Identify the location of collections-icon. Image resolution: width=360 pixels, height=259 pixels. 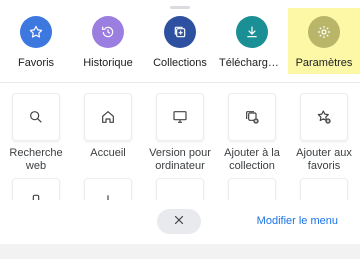
(180, 32).